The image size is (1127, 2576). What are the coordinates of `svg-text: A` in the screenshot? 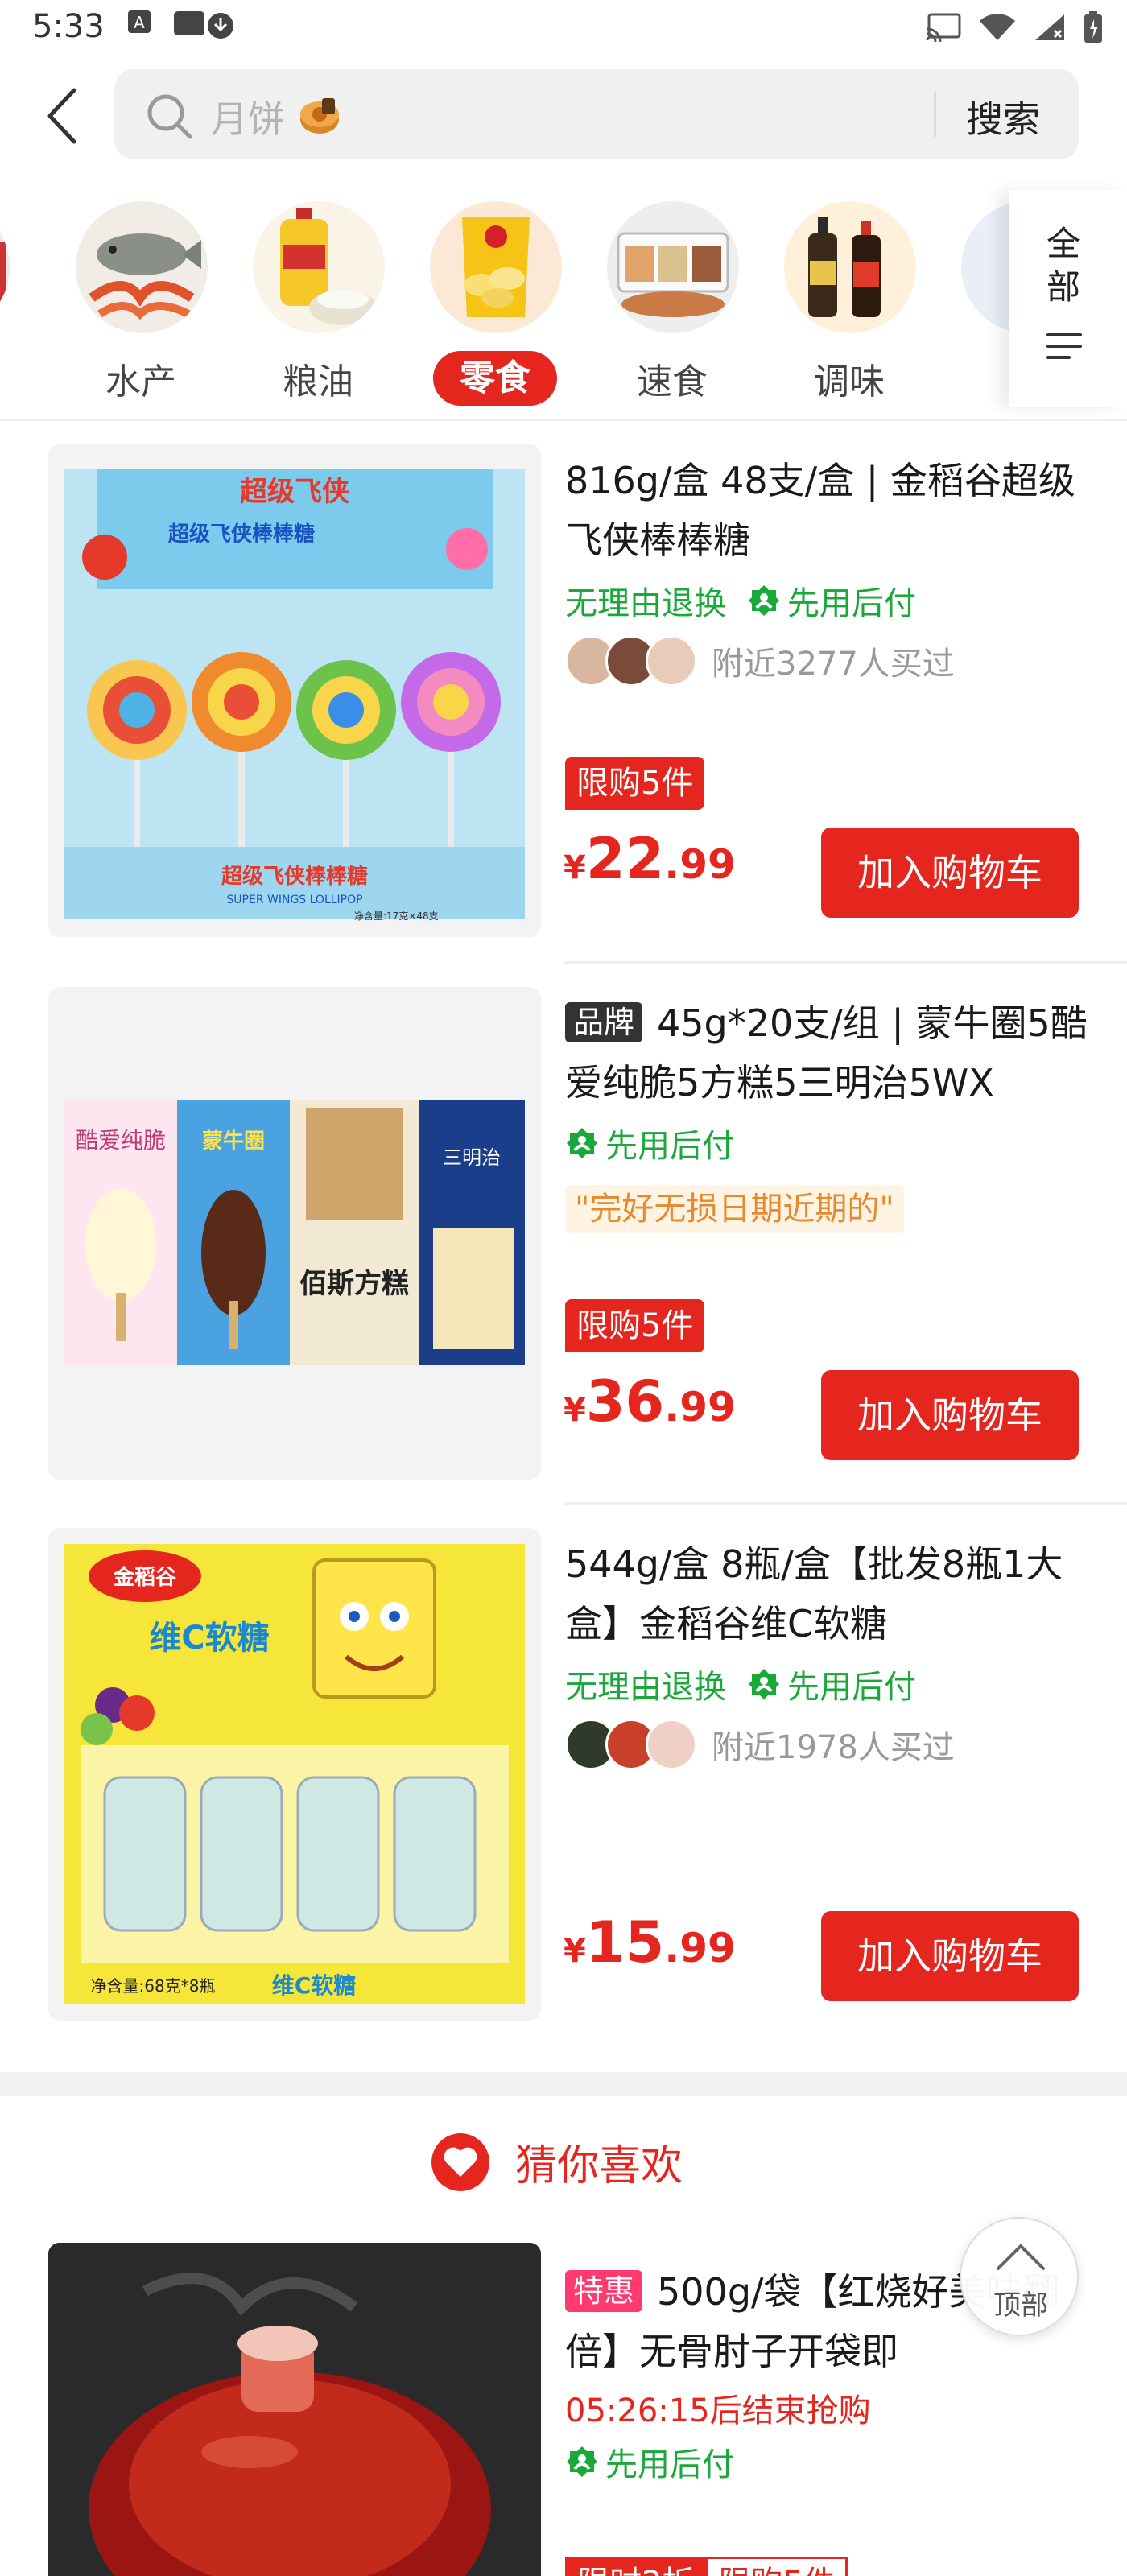 It's located at (139, 22).